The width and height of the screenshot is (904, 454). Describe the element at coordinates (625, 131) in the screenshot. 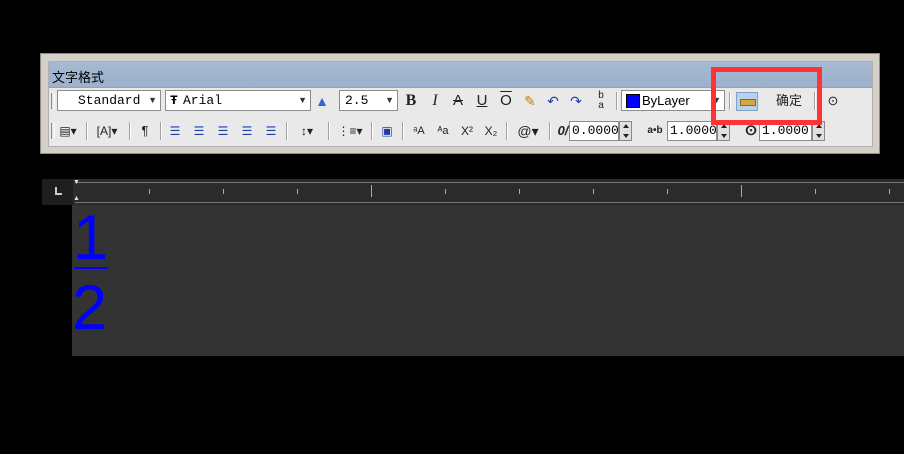

I see `oblique-spinner` at that location.